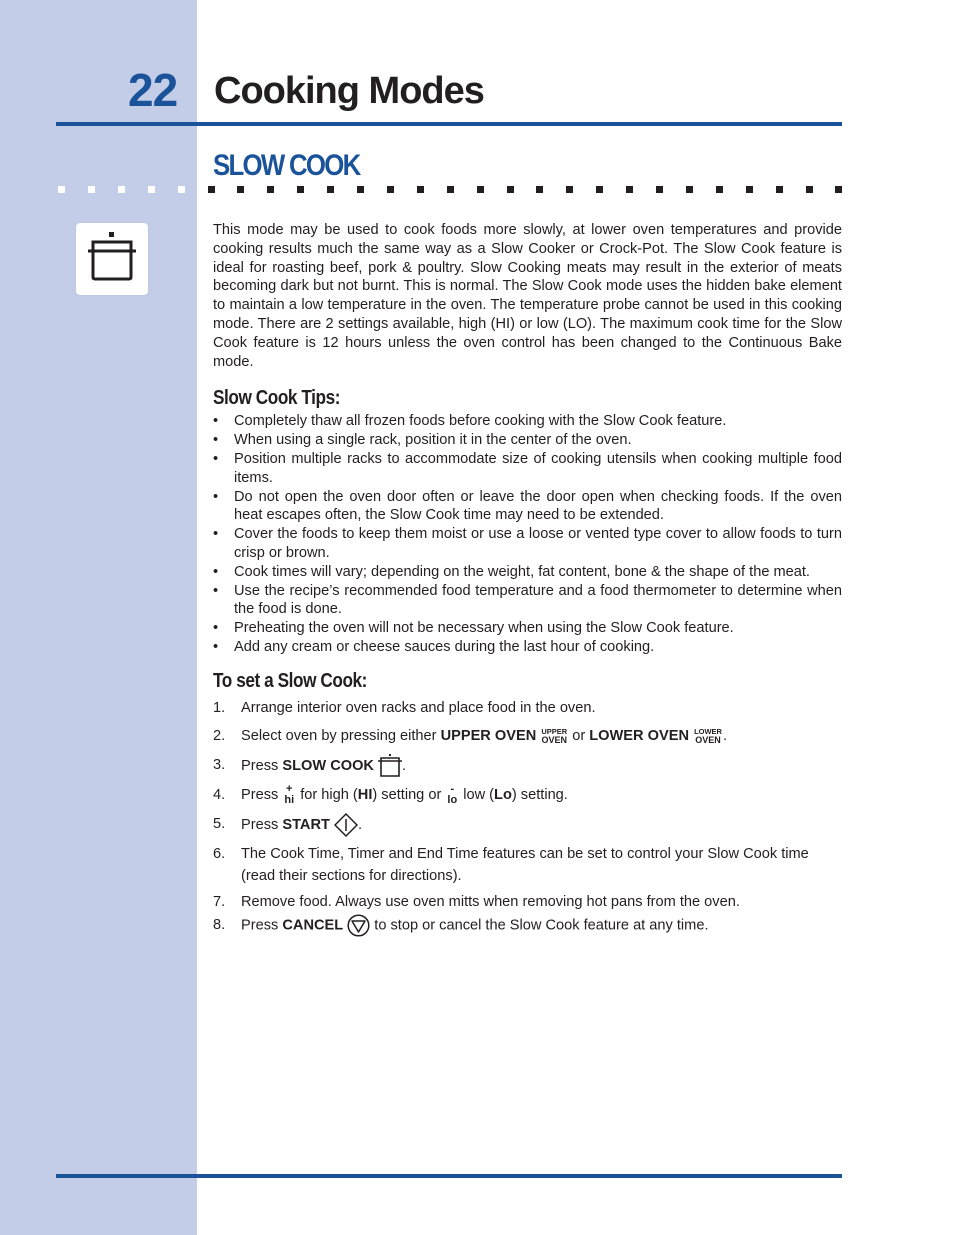  I want to click on step-number: 7., so click(219, 902).